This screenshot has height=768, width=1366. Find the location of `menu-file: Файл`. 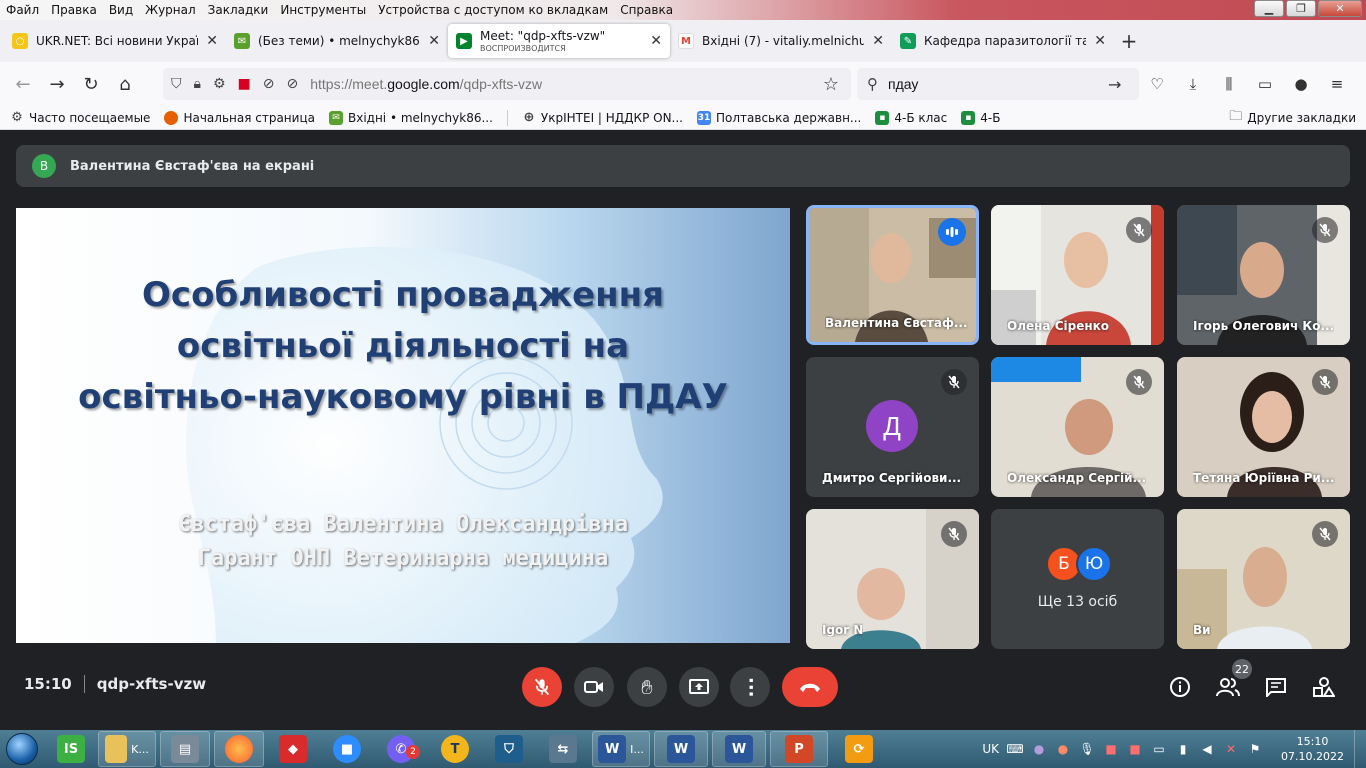

menu-file: Файл is located at coordinates (22, 10).